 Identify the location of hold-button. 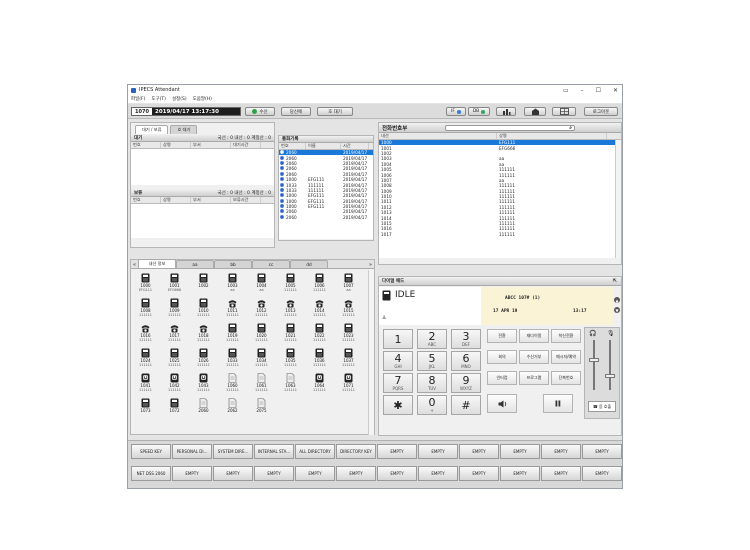
(558, 403).